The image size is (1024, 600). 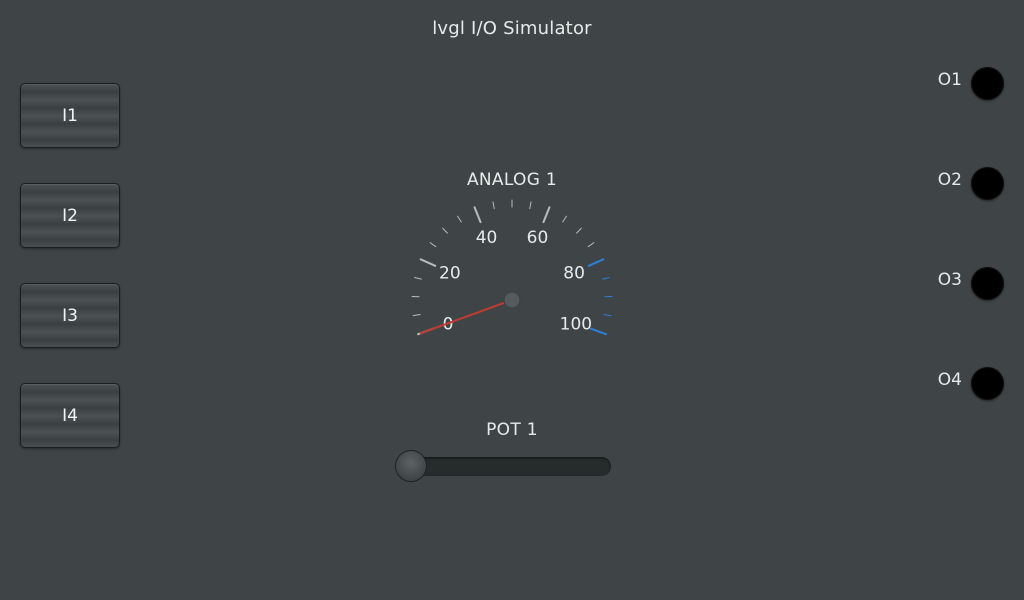 What do you see at coordinates (576, 324) in the screenshot?
I see `gauge-scale-label: 100` at bounding box center [576, 324].